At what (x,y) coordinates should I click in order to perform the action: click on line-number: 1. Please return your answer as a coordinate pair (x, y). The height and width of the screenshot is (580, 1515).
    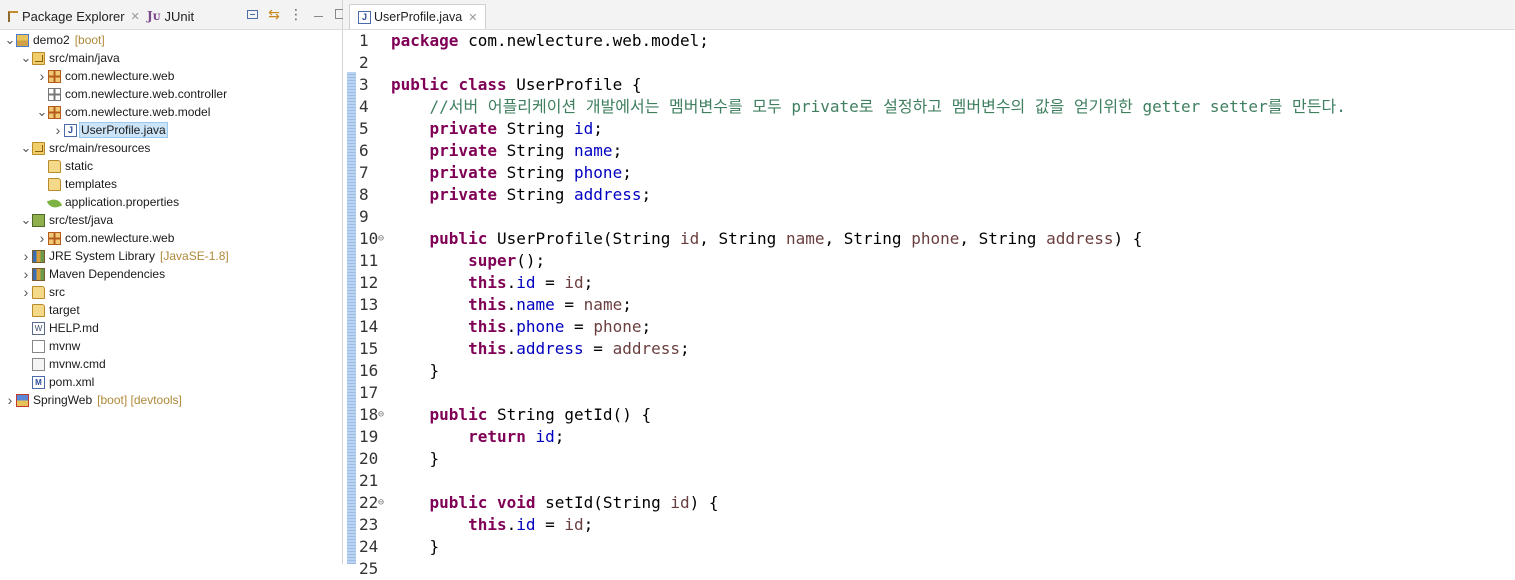
    Looking at the image, I should click on (374, 41).